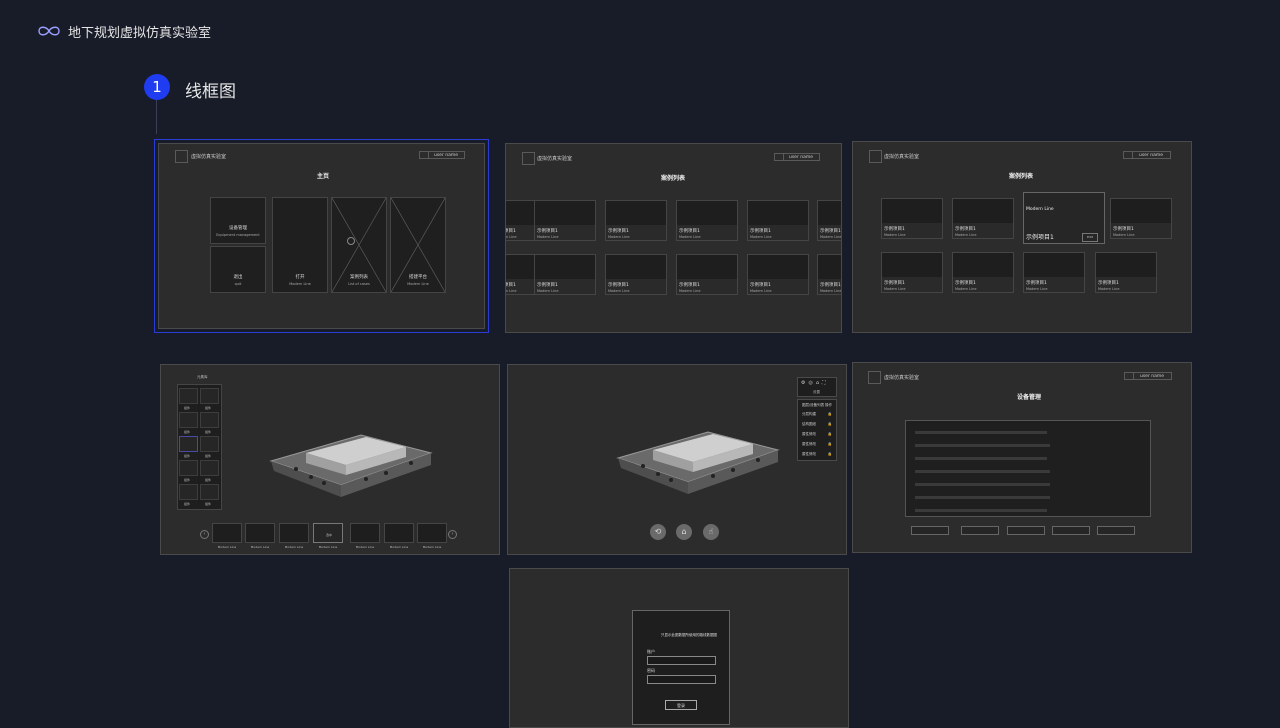  I want to click on tile-open: 打开 Modern Line, so click(300, 245).